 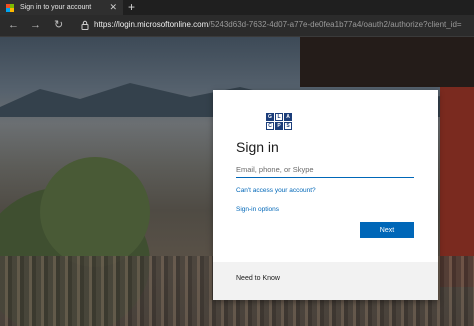 I want to click on page-title: Sign in, so click(x=257, y=147).